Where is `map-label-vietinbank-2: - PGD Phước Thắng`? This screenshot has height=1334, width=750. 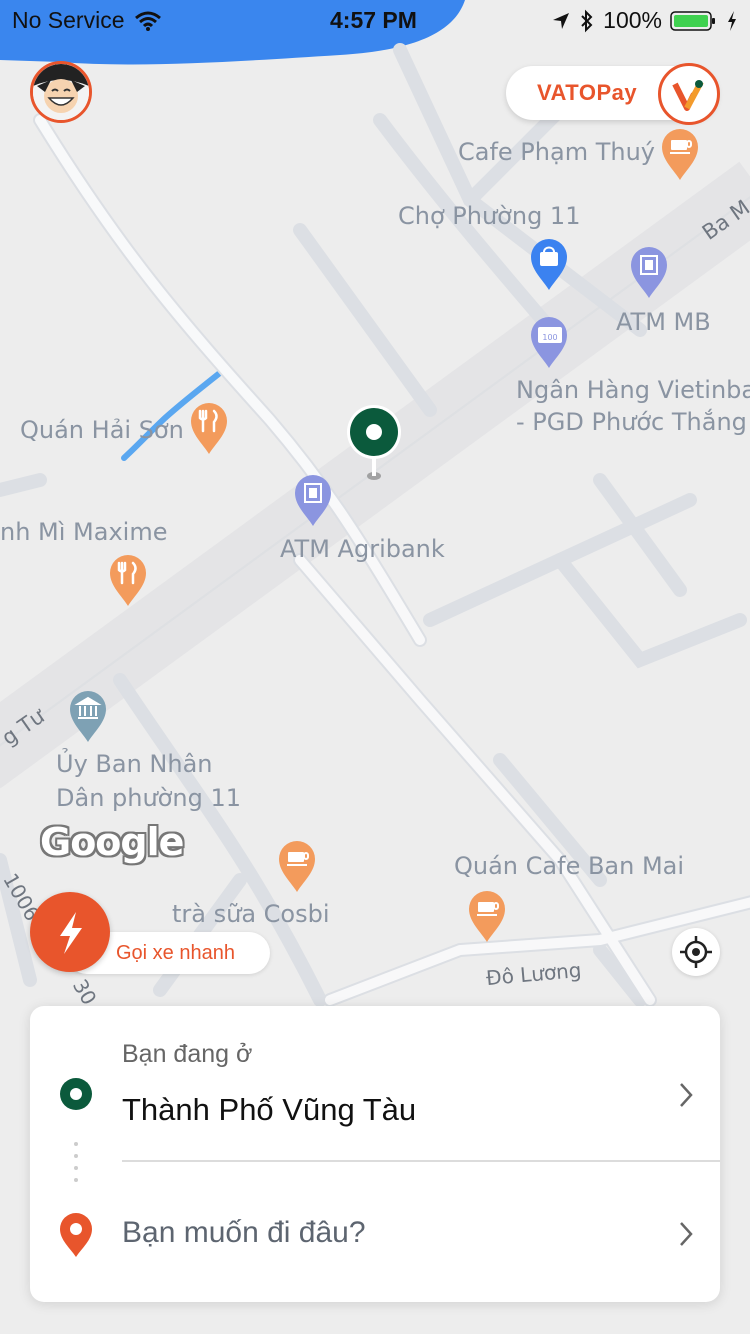 map-label-vietinbank-2: - PGD Phước Thắng is located at coordinates (631, 422).